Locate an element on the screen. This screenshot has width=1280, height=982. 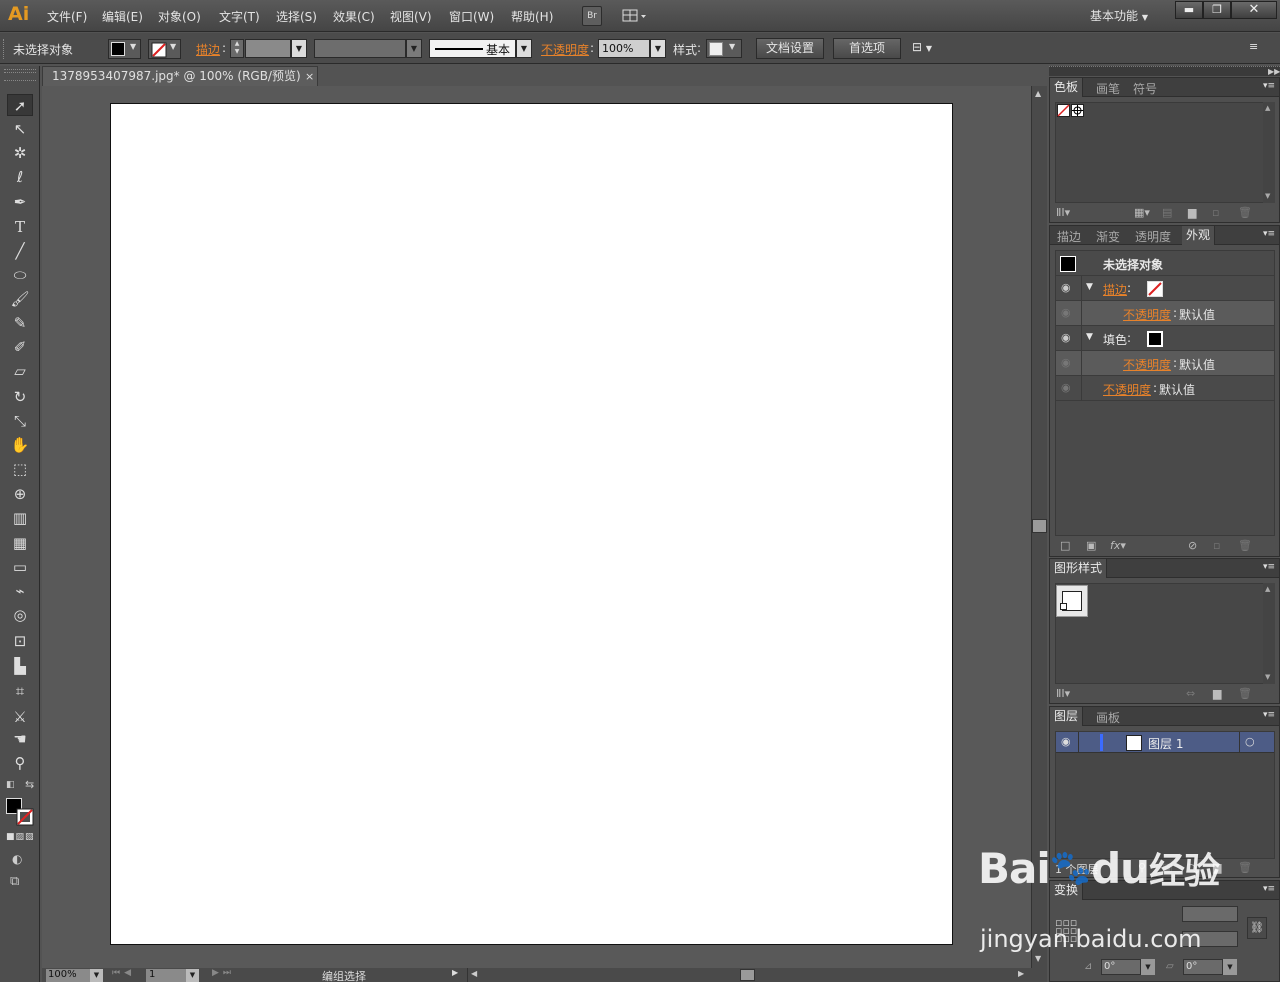
swatch-none is located at coordinates (1063, 110).